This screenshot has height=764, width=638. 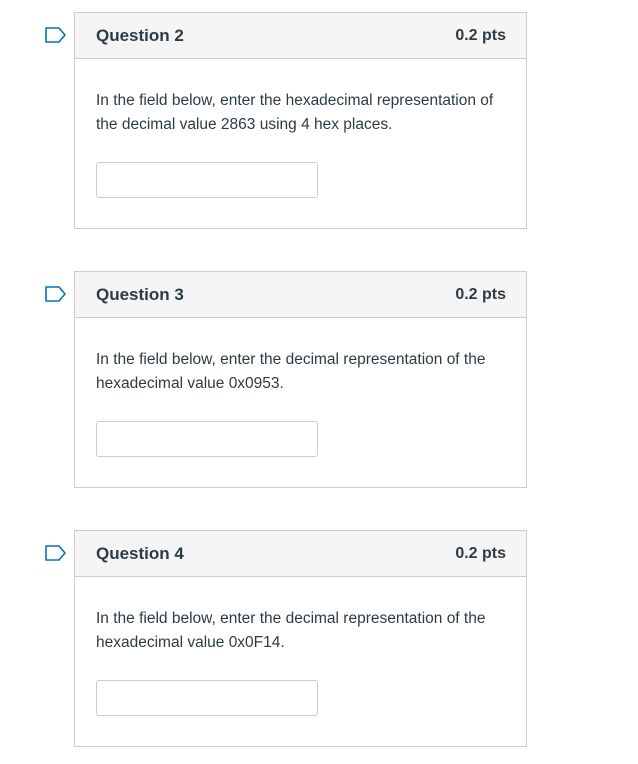 I want to click on question-header: Question 2 0.2 pts, so click(x=300, y=36).